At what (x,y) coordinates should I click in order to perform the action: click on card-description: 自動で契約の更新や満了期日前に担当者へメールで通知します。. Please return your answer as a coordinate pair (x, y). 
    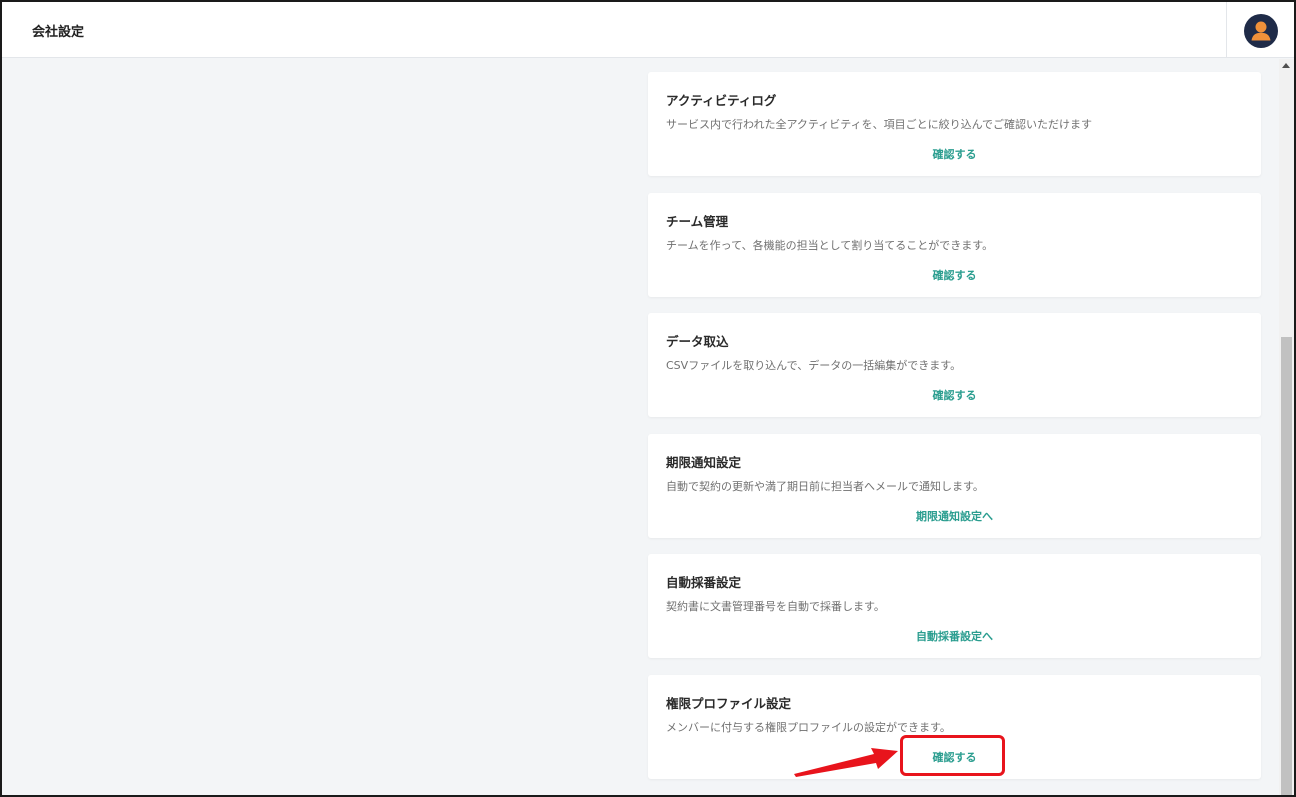
    Looking at the image, I should click on (825, 486).